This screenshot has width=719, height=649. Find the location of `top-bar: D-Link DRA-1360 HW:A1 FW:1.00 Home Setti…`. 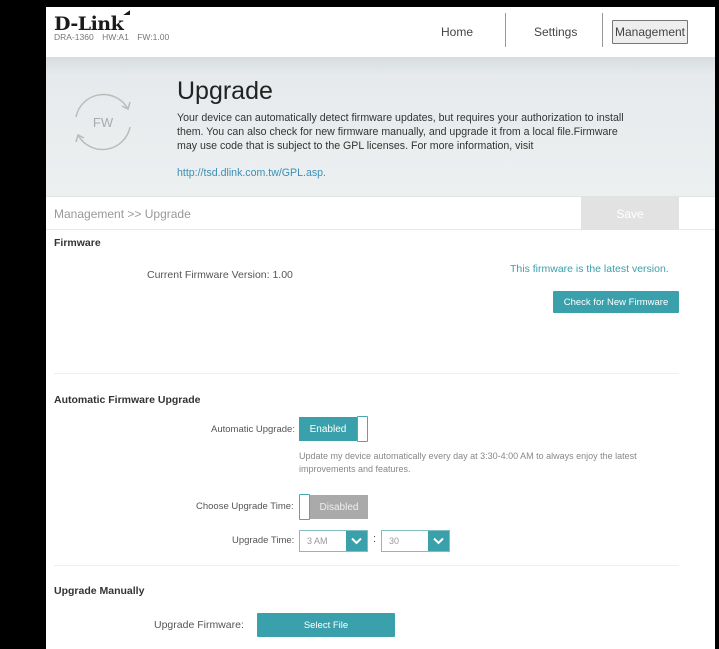

top-bar: D-Link DRA-1360 HW:A1 FW:1.00 Home Setti… is located at coordinates (380, 32).